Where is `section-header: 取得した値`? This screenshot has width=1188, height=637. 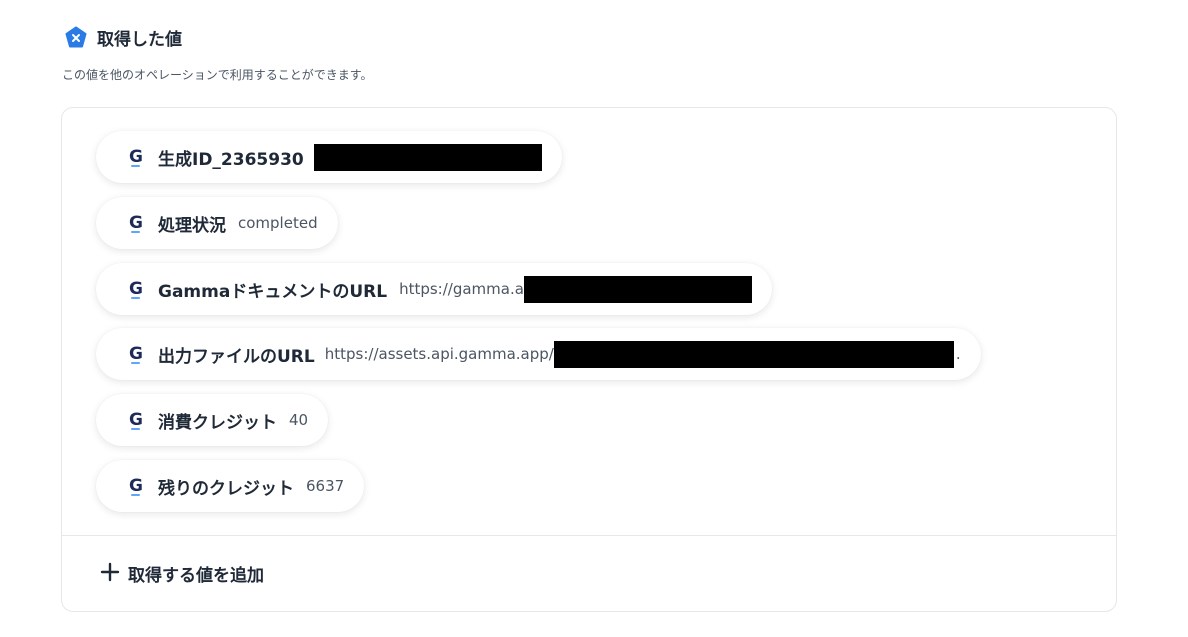
section-header: 取得した値 is located at coordinates (123, 37).